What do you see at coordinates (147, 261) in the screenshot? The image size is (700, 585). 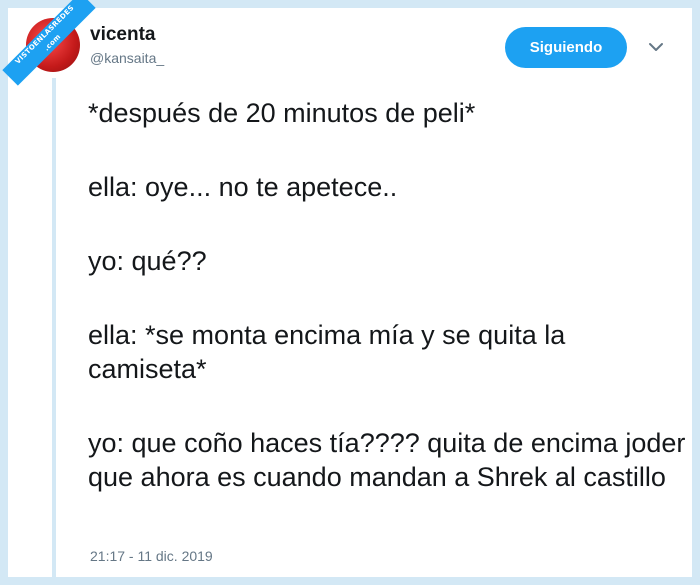 I see `tweet-paragraph: yo: qué??` at bounding box center [147, 261].